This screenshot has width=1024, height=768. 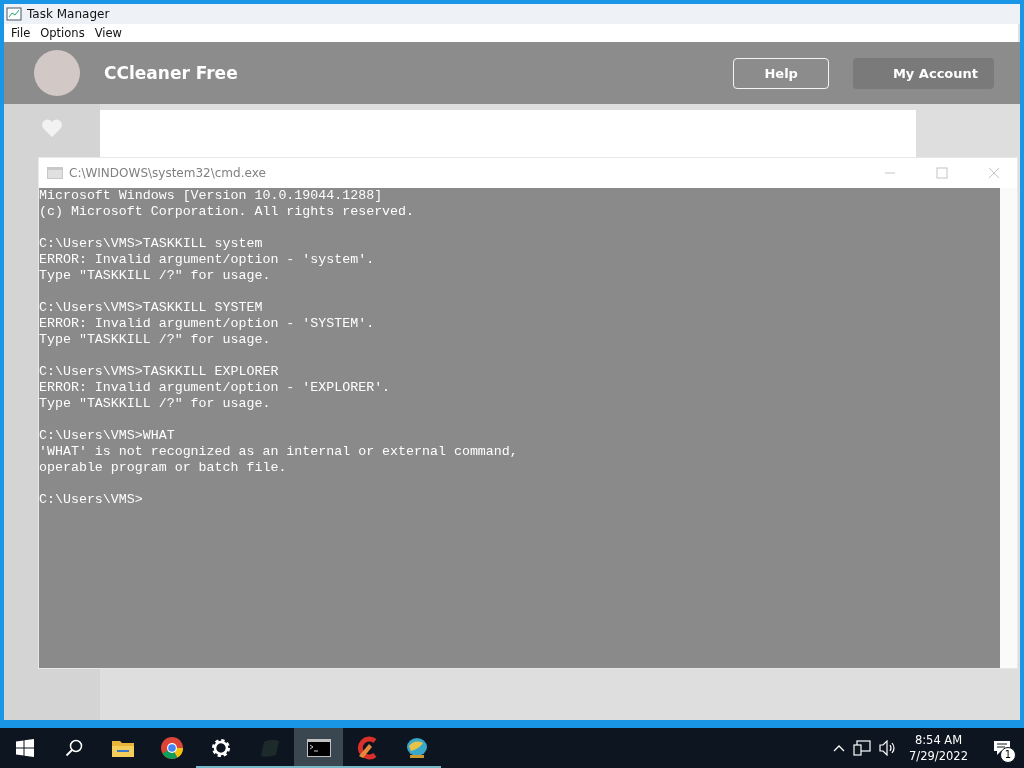 I want to click on account-button: My Account, so click(x=923, y=73).